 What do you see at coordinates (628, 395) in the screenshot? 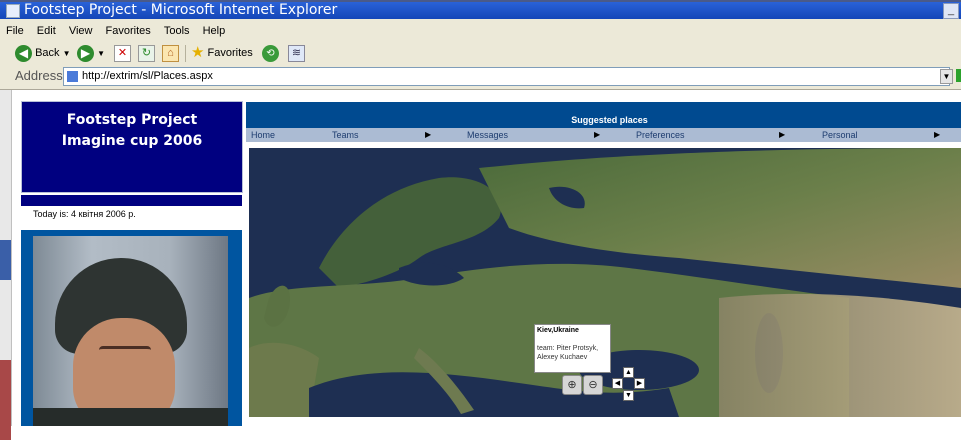
I see `pan-down-icon: ▼` at bounding box center [628, 395].